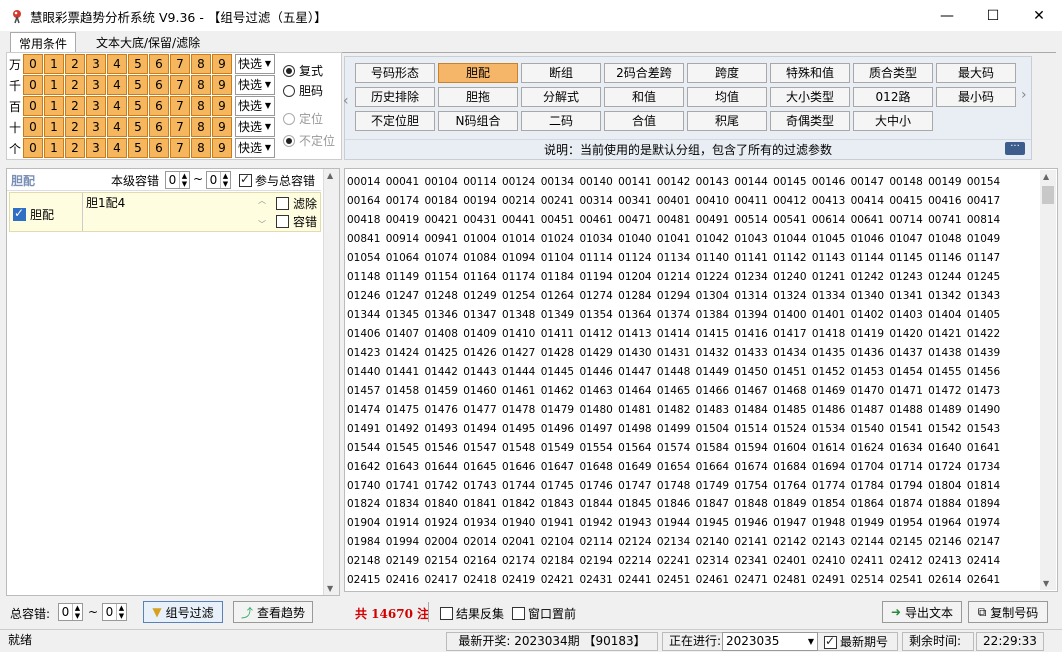  Describe the element at coordinates (218, 180) in the screenshot. I see `tolerance-max-stepper: 0 ▲ ▼` at that location.